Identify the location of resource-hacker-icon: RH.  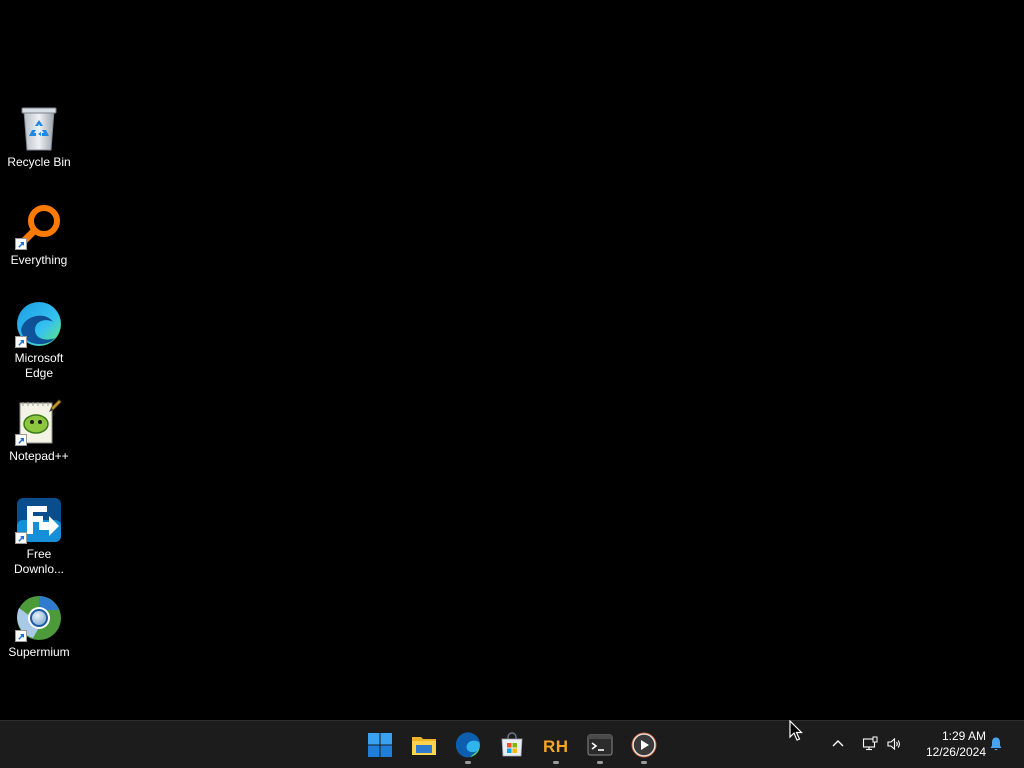
(555, 746).